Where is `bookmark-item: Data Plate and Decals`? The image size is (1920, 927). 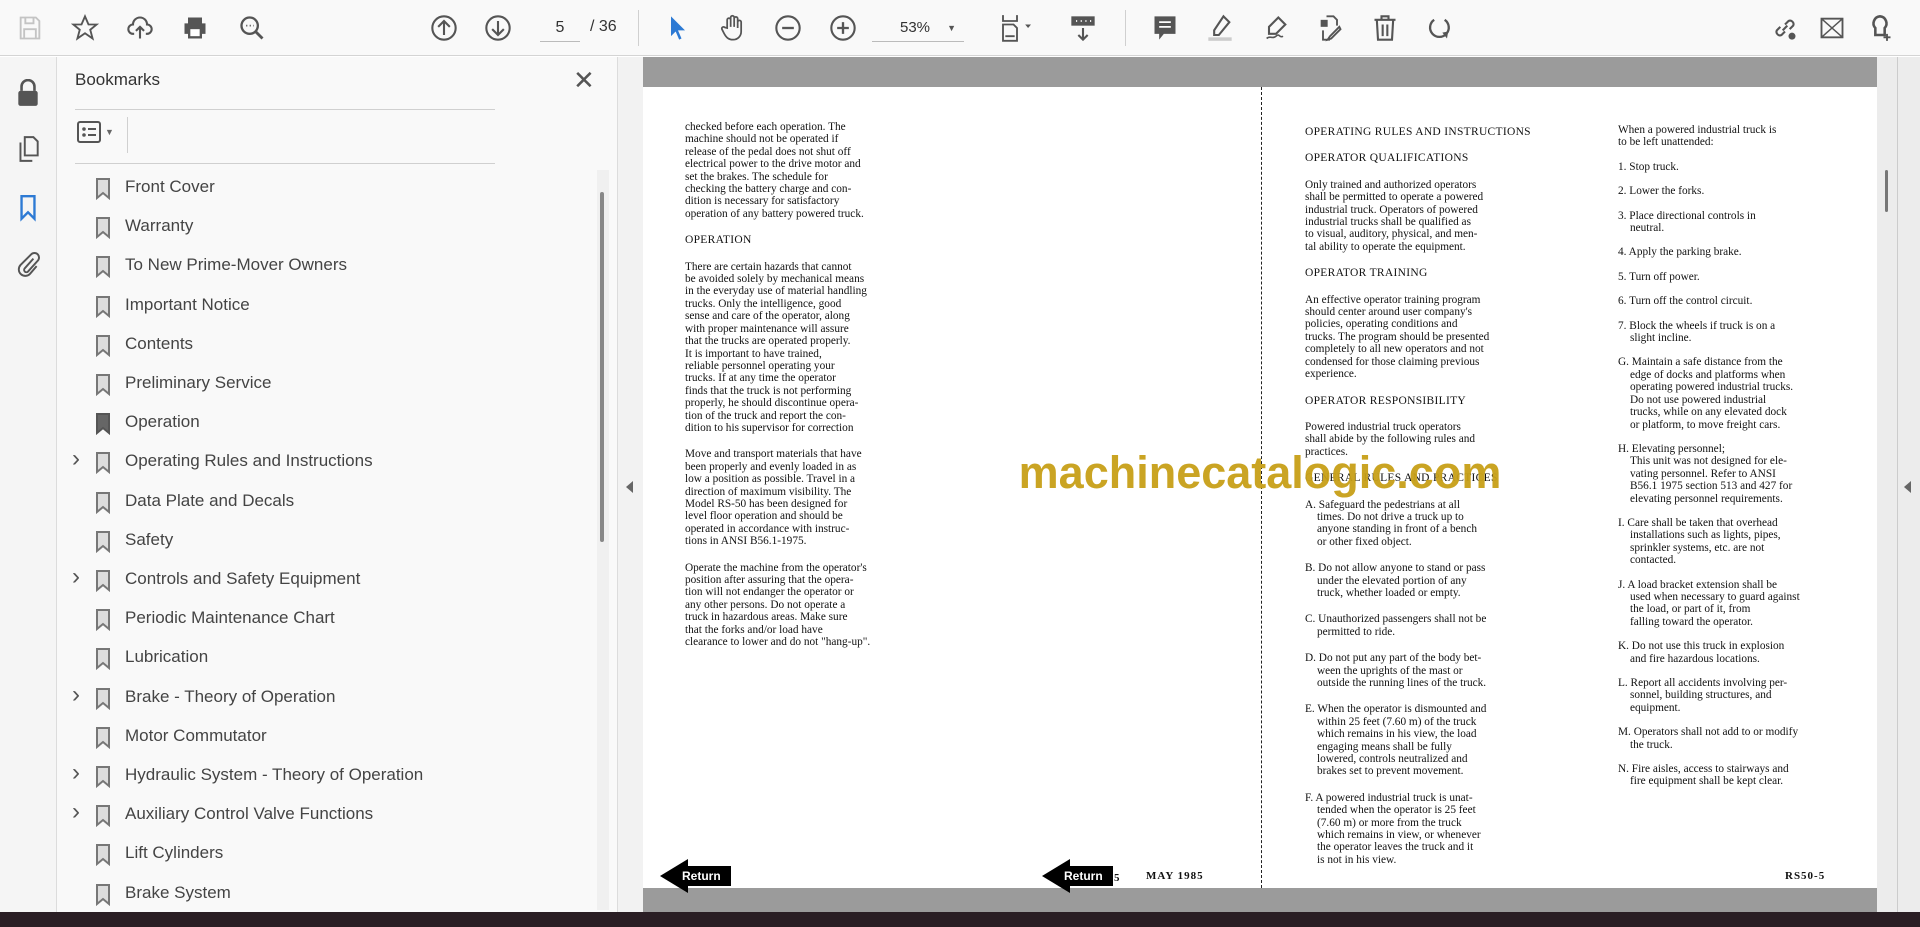 bookmark-item: Data Plate and Decals is located at coordinates (322, 502).